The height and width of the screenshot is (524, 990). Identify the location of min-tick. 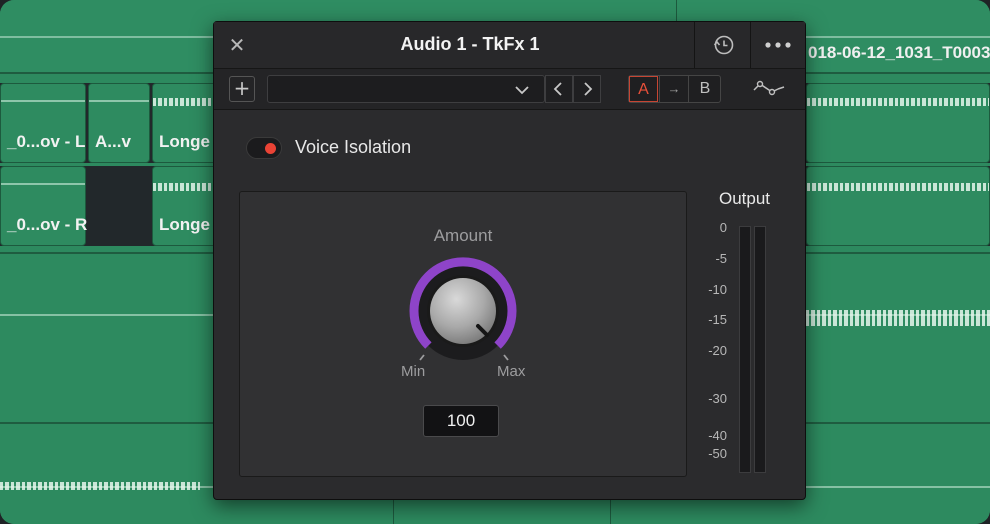
(422, 357).